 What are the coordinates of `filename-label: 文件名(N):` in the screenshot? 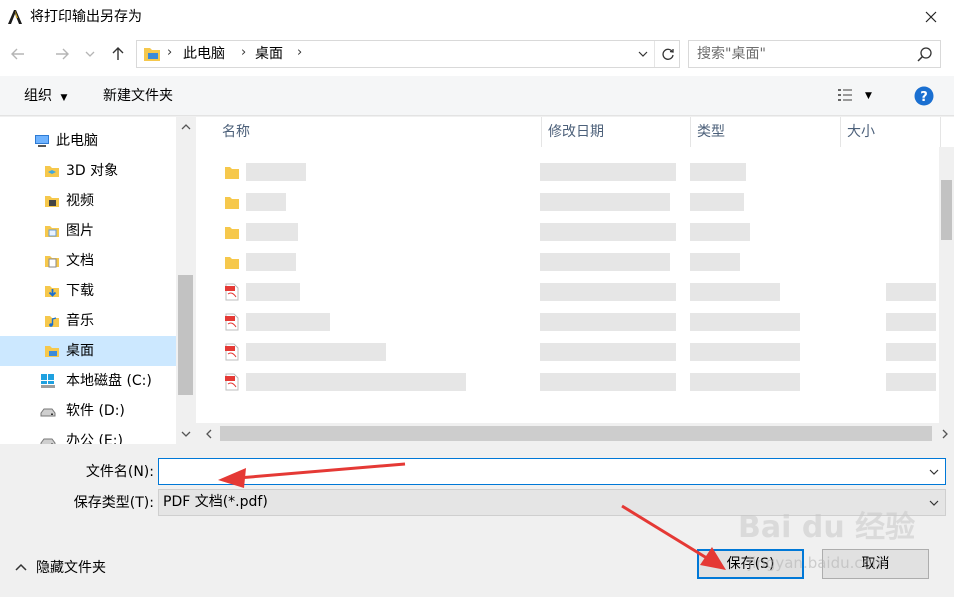 It's located at (119, 472).